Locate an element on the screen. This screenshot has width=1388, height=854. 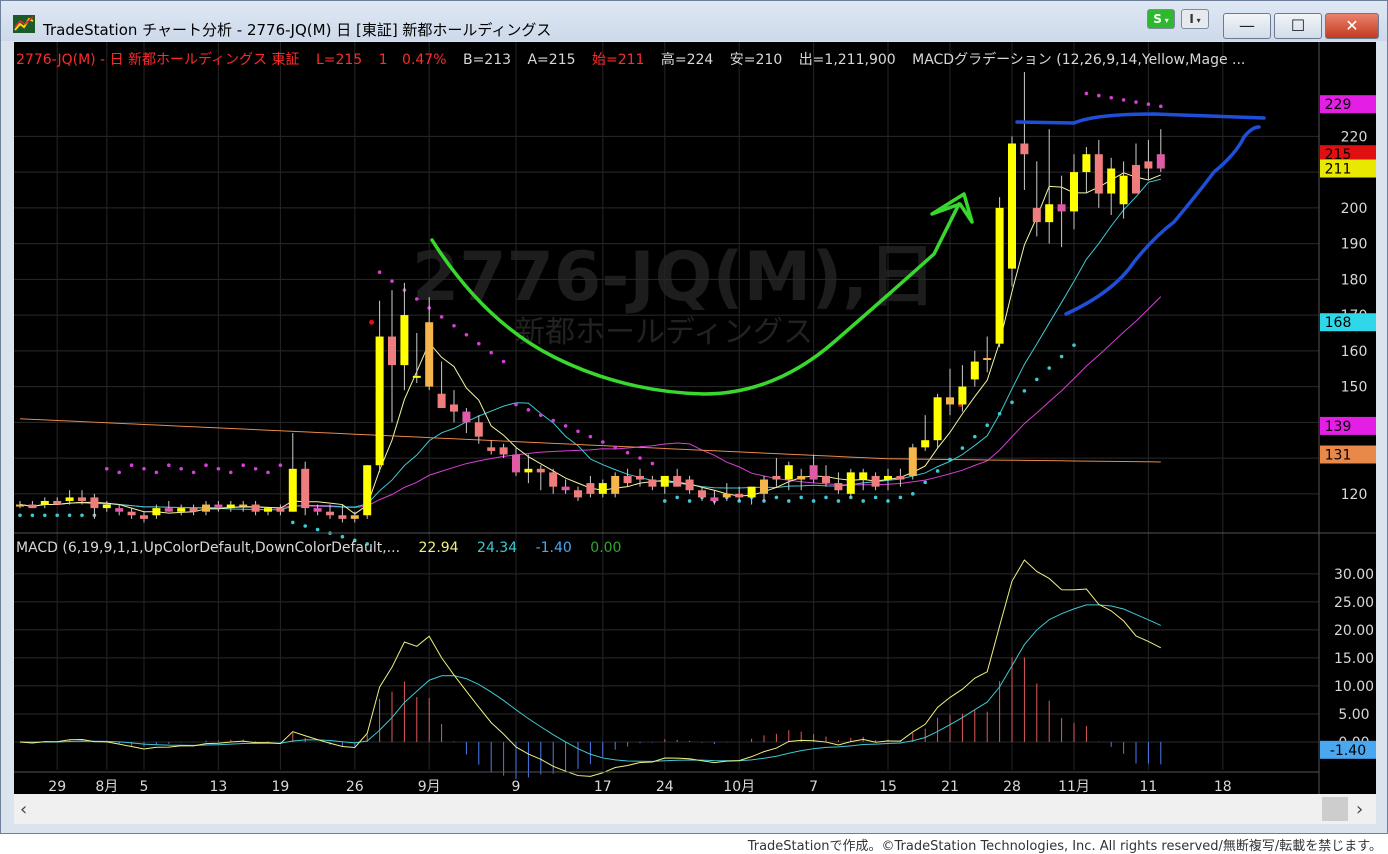
maximize-button: ☐ is located at coordinates (1298, 26).